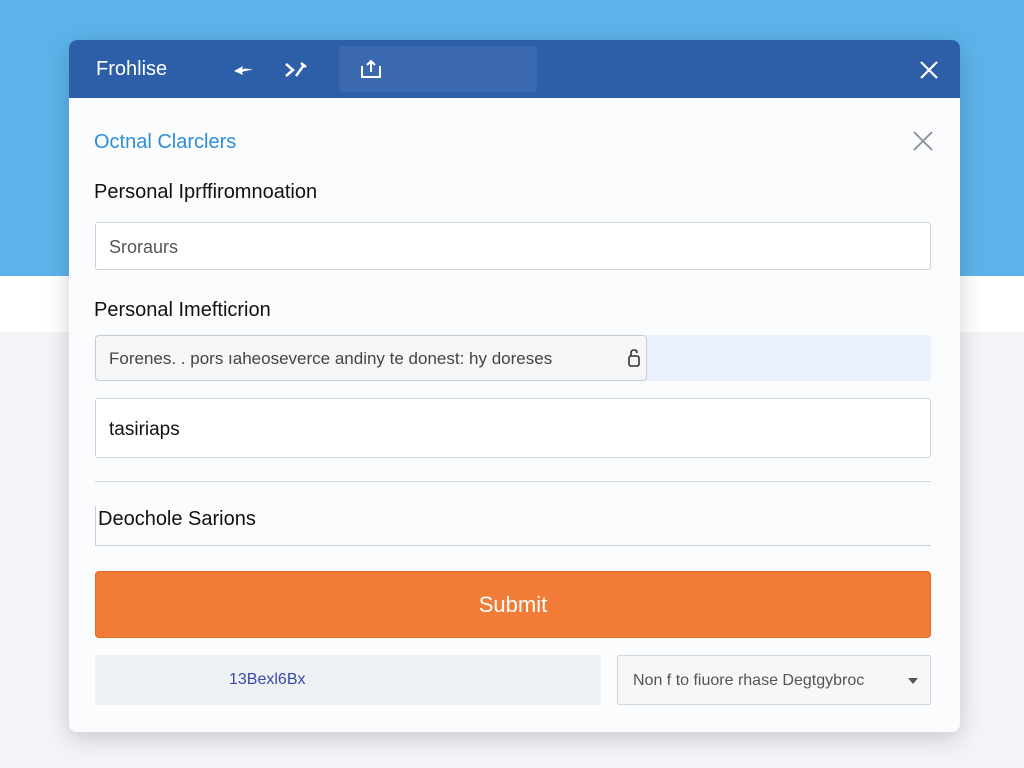 The image size is (1024, 768). What do you see at coordinates (438, 69) in the screenshot?
I see `toolbar-tab` at bounding box center [438, 69].